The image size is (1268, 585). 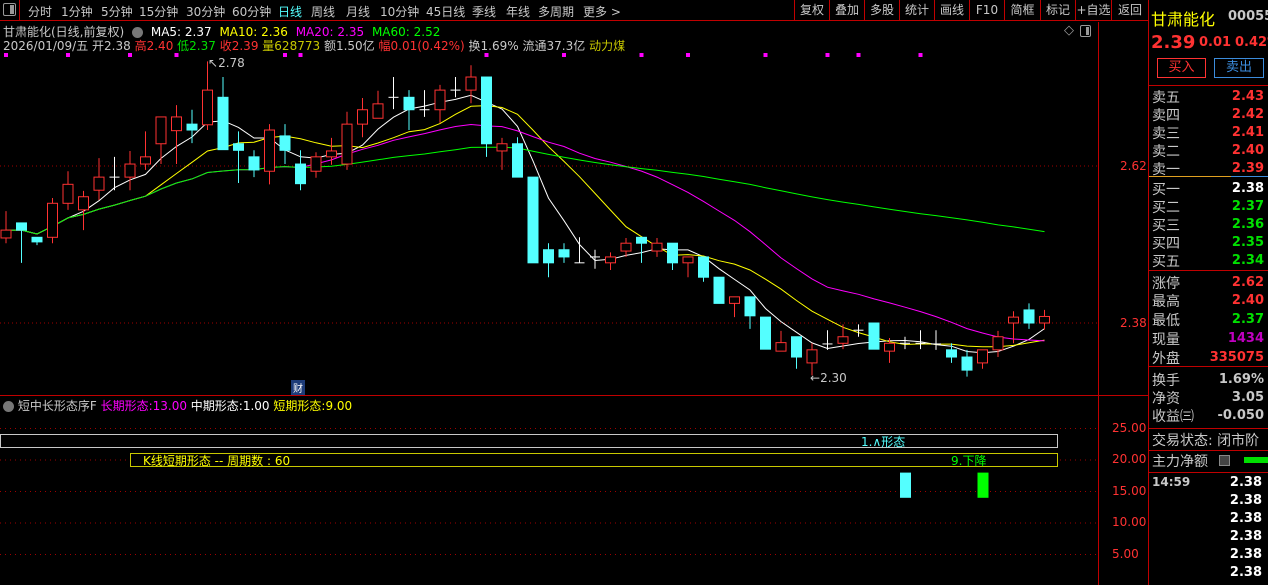 What do you see at coordinates (1239, 68) in the screenshot?
I see `sell-button: 卖出` at bounding box center [1239, 68].